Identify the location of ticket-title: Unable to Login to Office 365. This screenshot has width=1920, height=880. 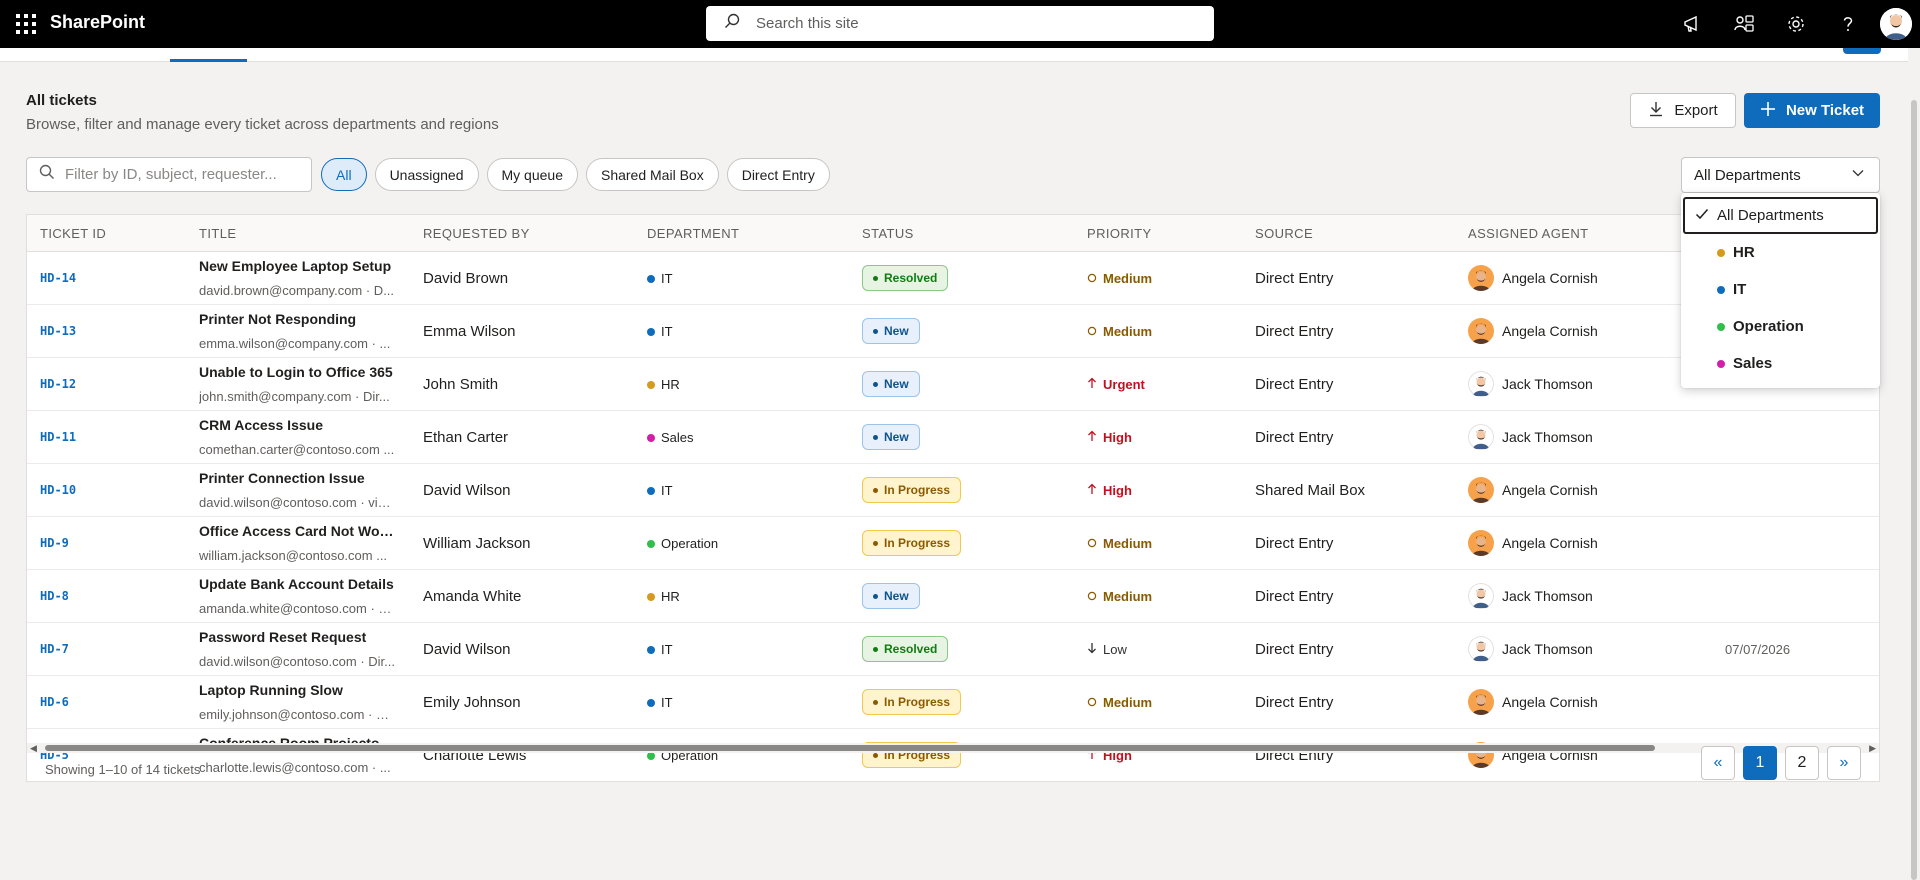
(297, 372).